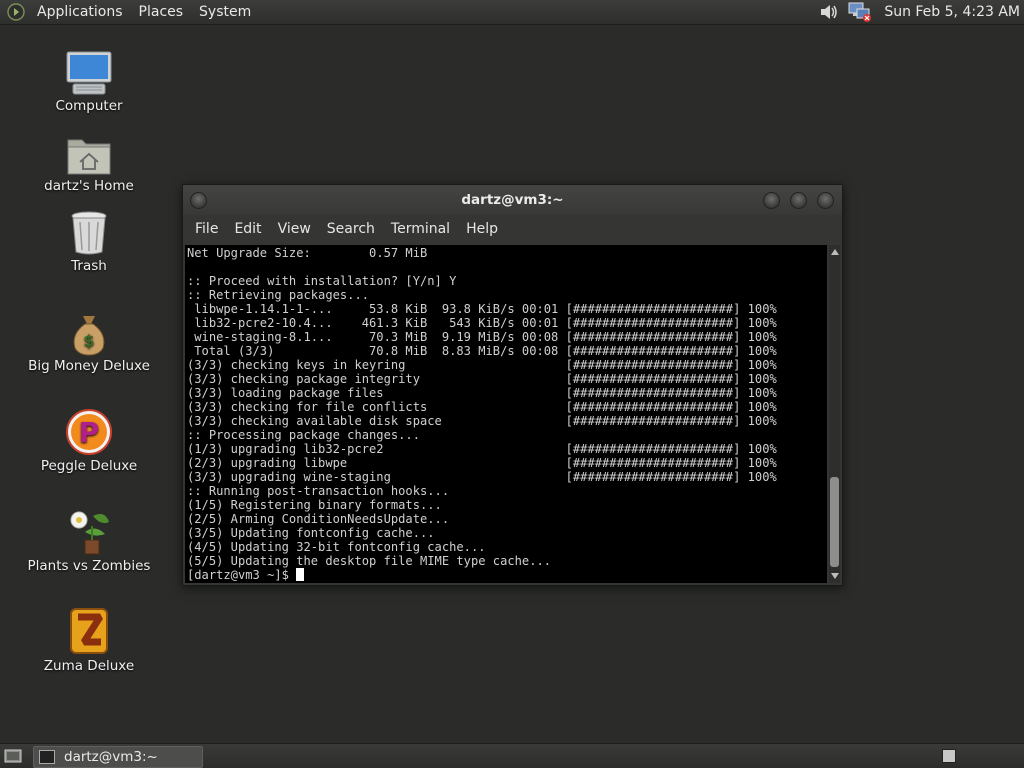  I want to click on scroll-down-arrow, so click(835, 576).